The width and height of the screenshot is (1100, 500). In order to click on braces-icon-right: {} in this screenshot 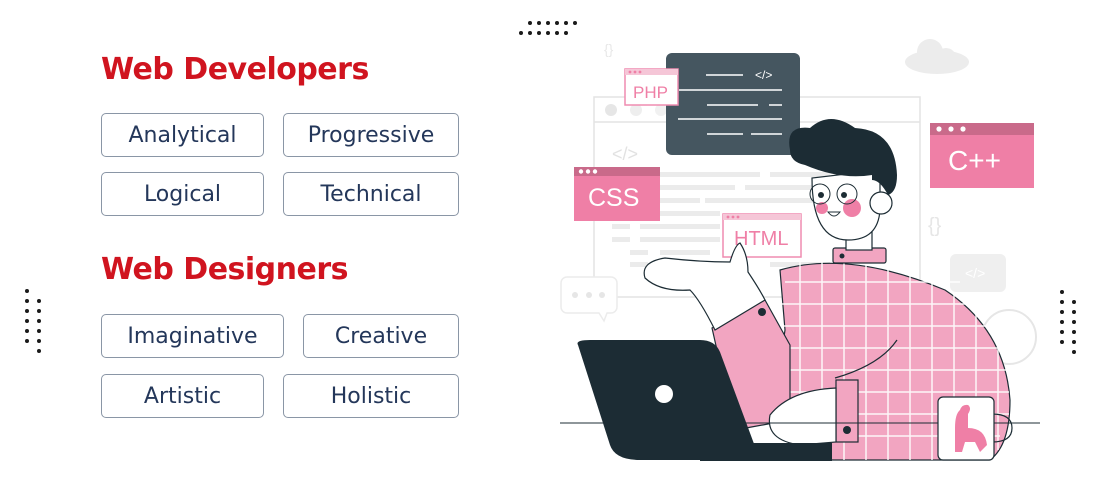, I will do `click(935, 226)`.